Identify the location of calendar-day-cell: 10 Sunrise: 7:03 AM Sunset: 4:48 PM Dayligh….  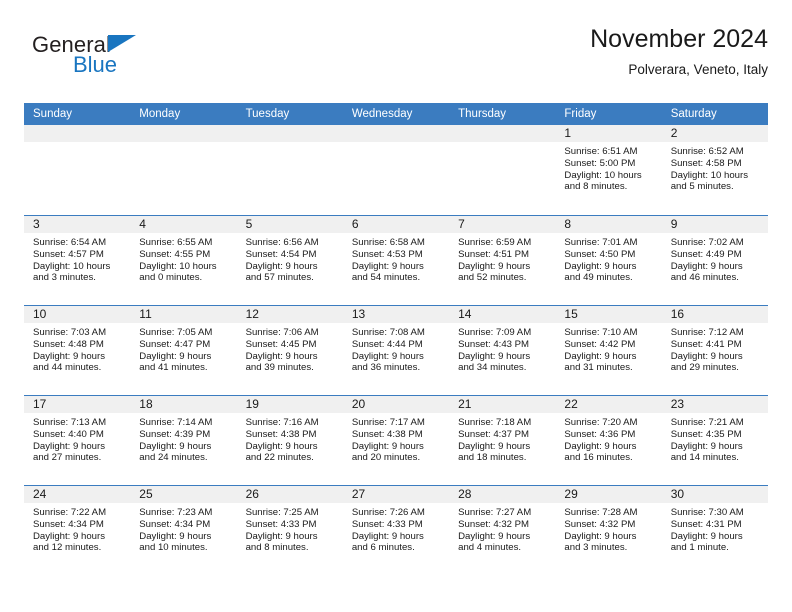
(77, 350).